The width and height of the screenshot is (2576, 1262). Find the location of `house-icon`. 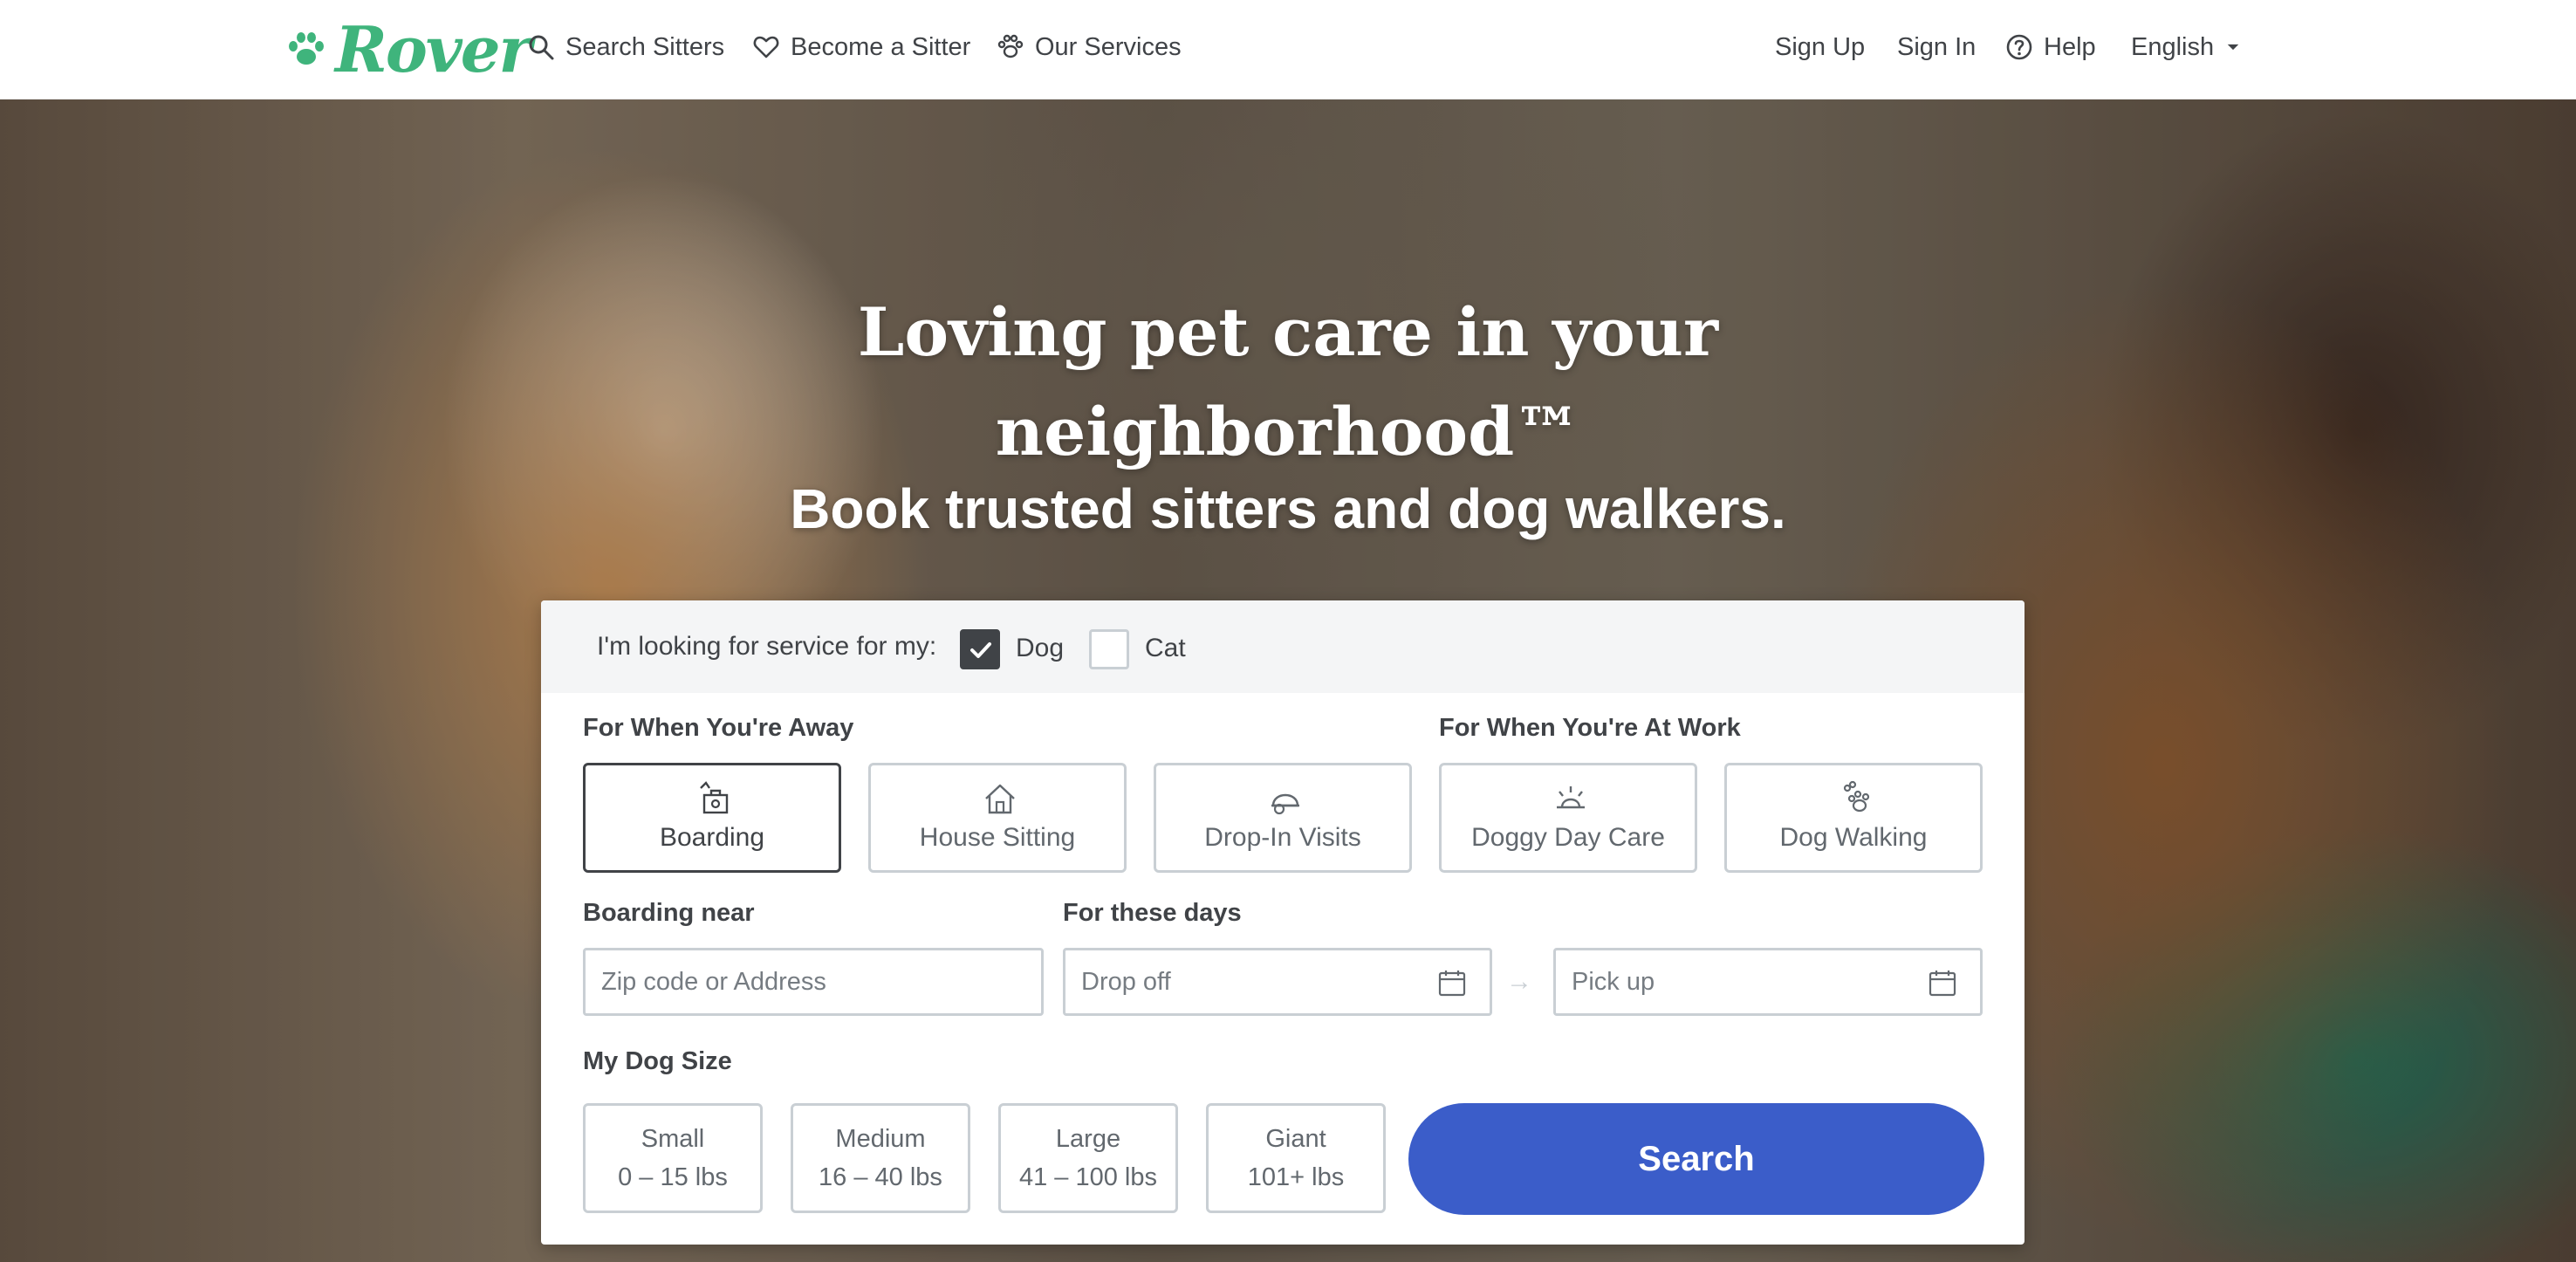

house-icon is located at coordinates (1000, 799).